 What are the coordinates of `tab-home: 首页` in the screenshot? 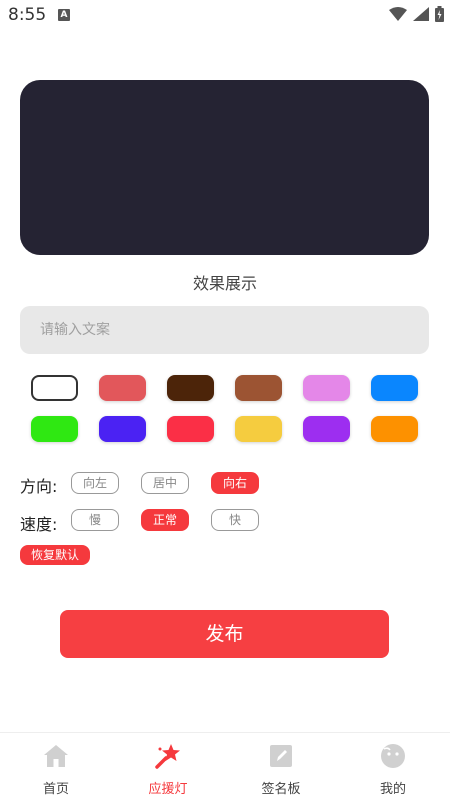 It's located at (56, 767).